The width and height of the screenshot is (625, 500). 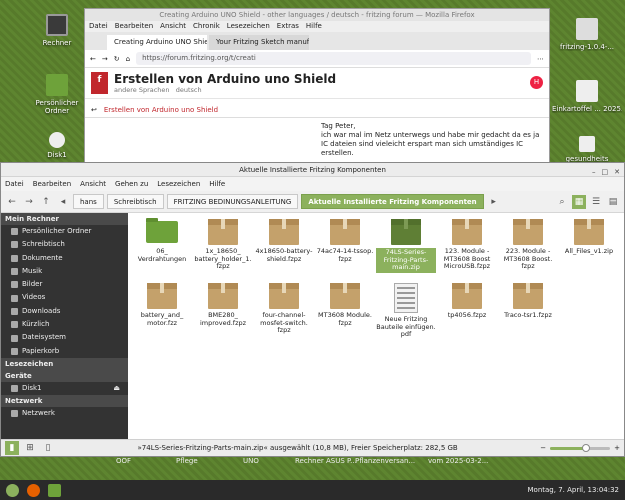 I want to click on sidebar-item-videos: Videos, so click(x=64, y=297).